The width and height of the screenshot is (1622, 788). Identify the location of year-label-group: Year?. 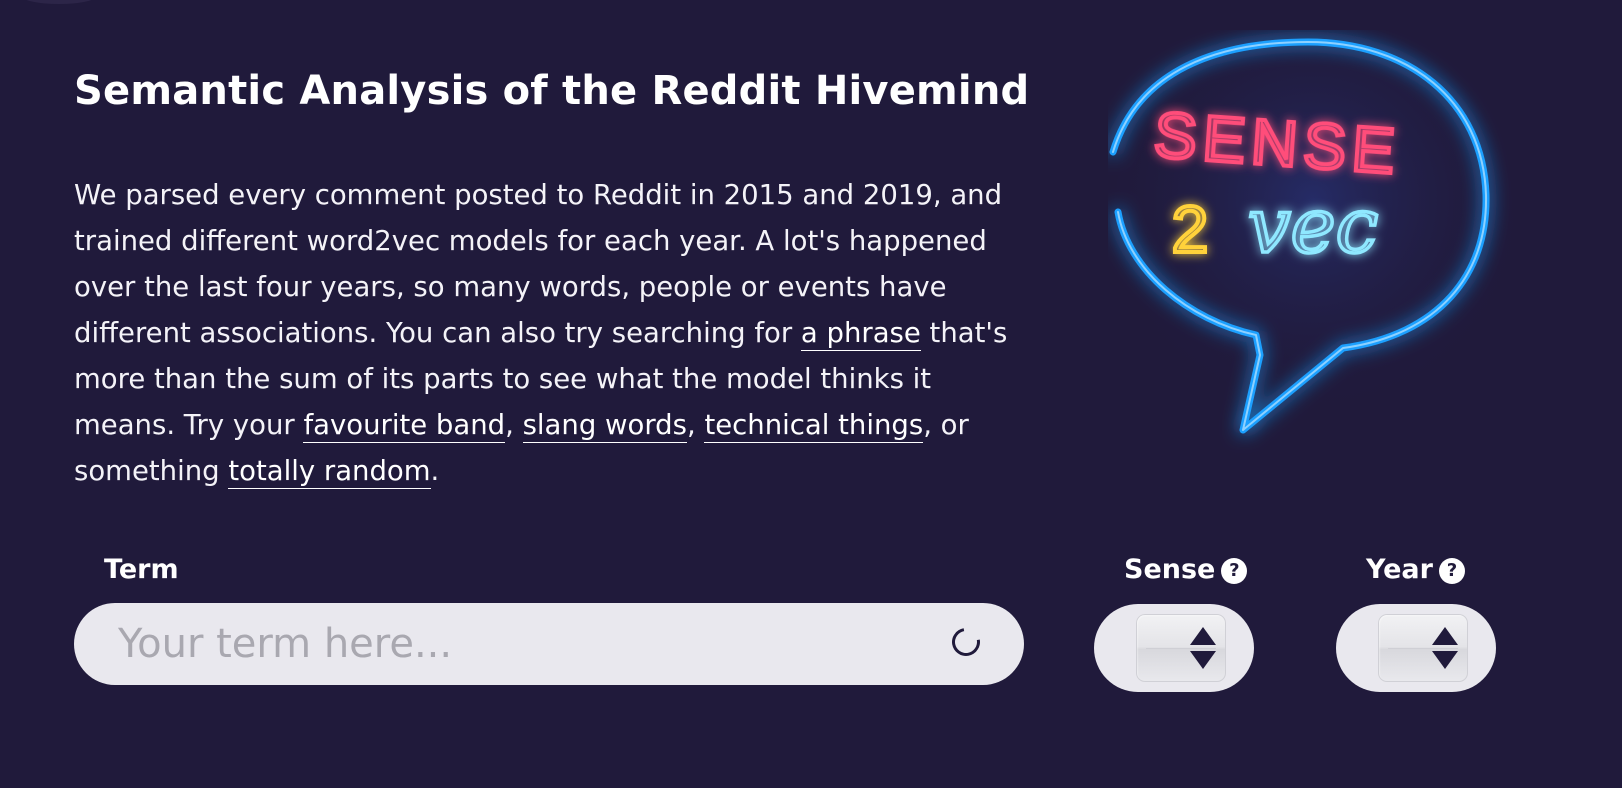
(1415, 570).